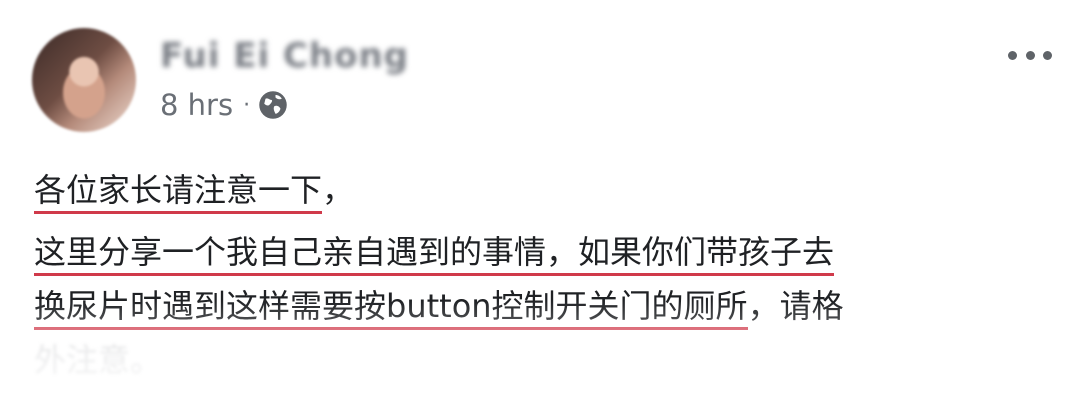 The height and width of the screenshot is (412, 1080). What do you see at coordinates (795, 306) in the screenshot?
I see `plain-text: ，请格` at bounding box center [795, 306].